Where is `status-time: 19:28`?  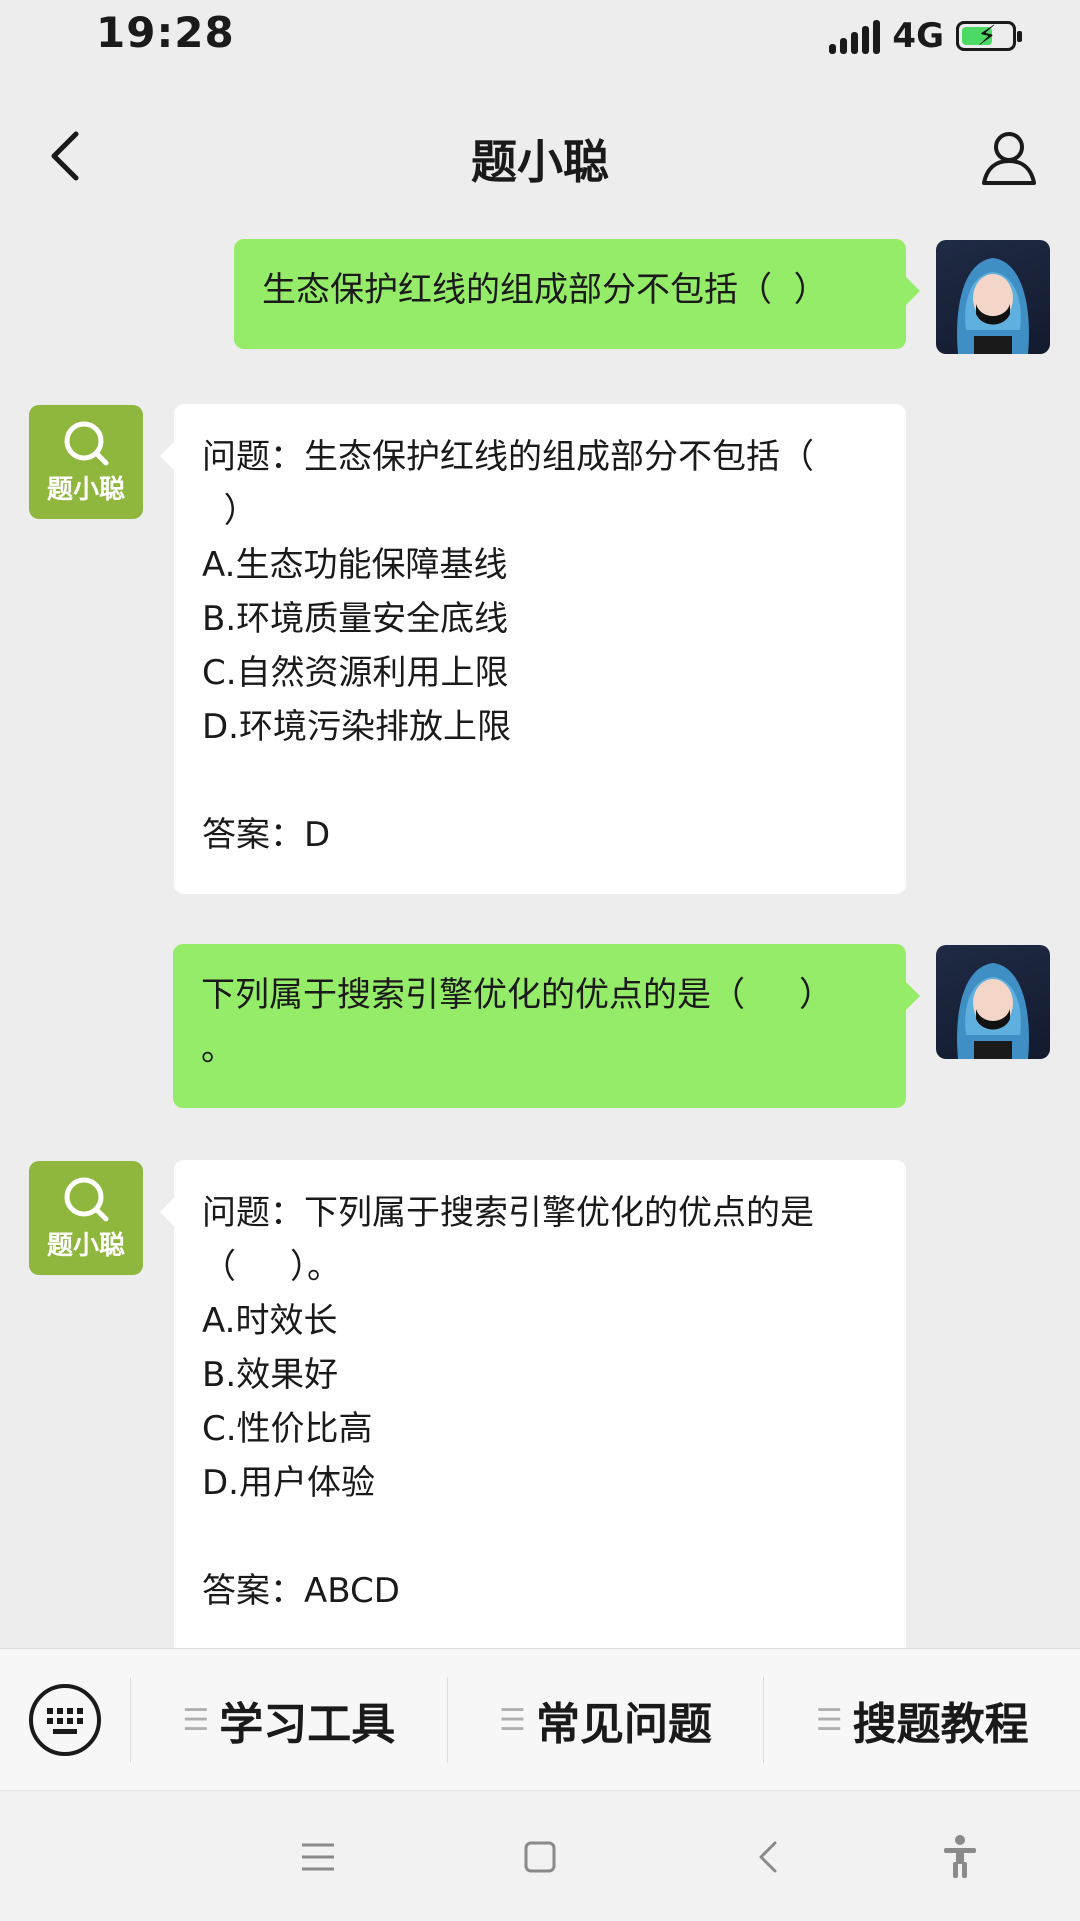 status-time: 19:28 is located at coordinates (165, 32).